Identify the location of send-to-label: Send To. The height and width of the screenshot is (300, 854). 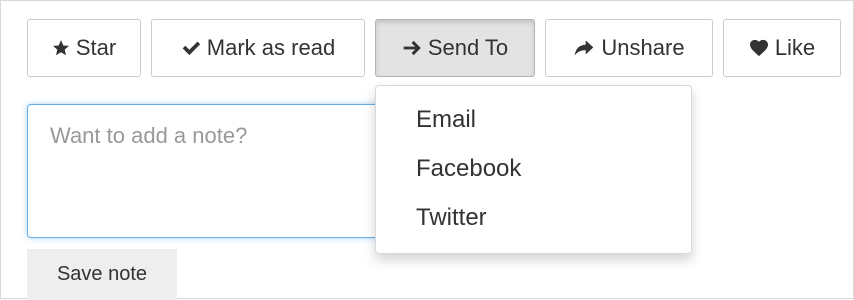
(468, 47).